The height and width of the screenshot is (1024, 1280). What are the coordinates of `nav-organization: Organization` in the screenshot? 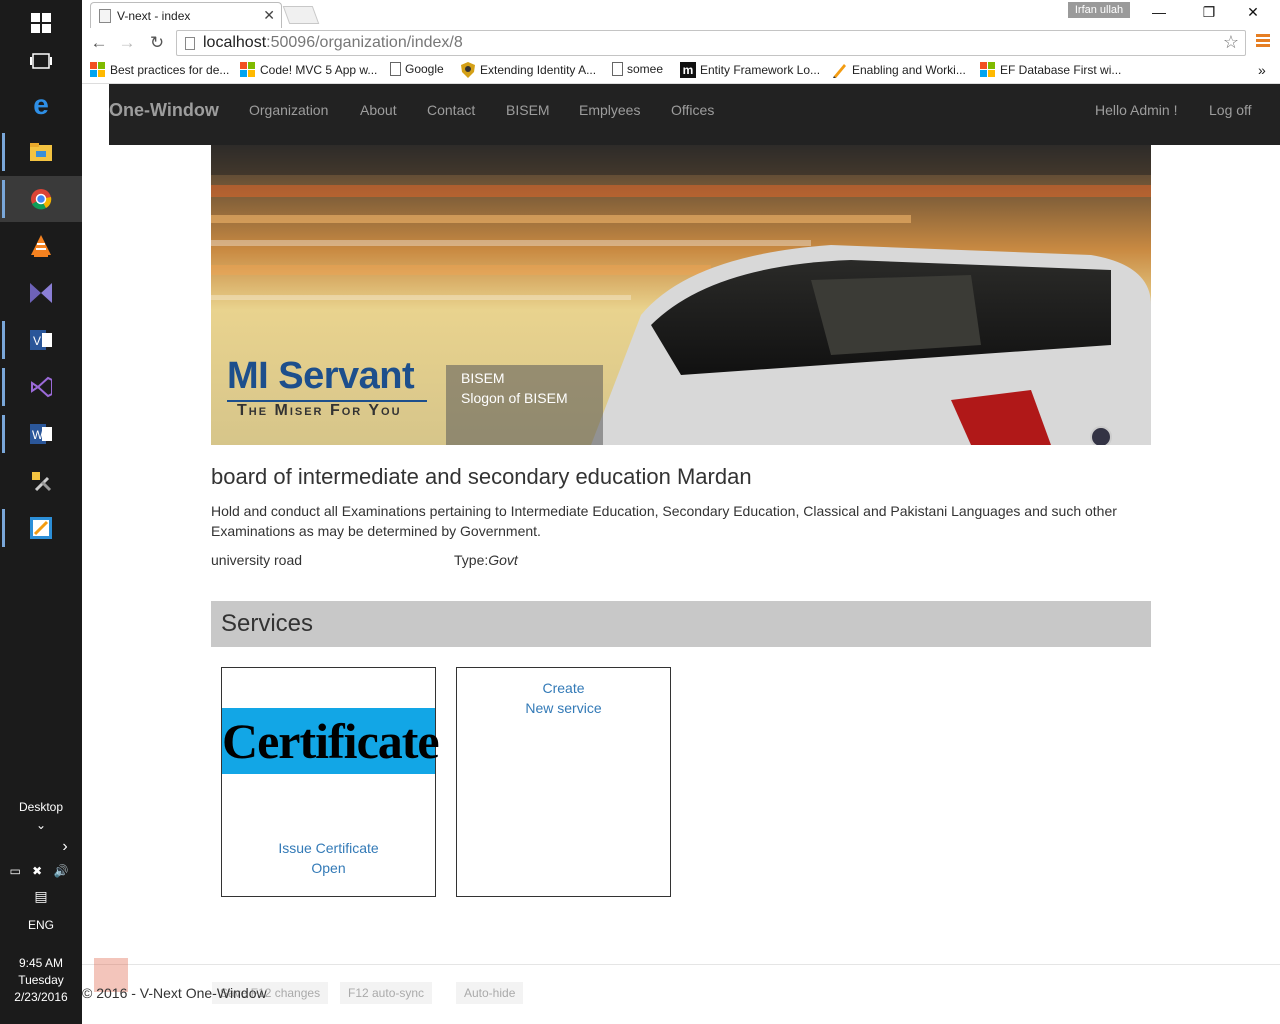 It's located at (288, 114).